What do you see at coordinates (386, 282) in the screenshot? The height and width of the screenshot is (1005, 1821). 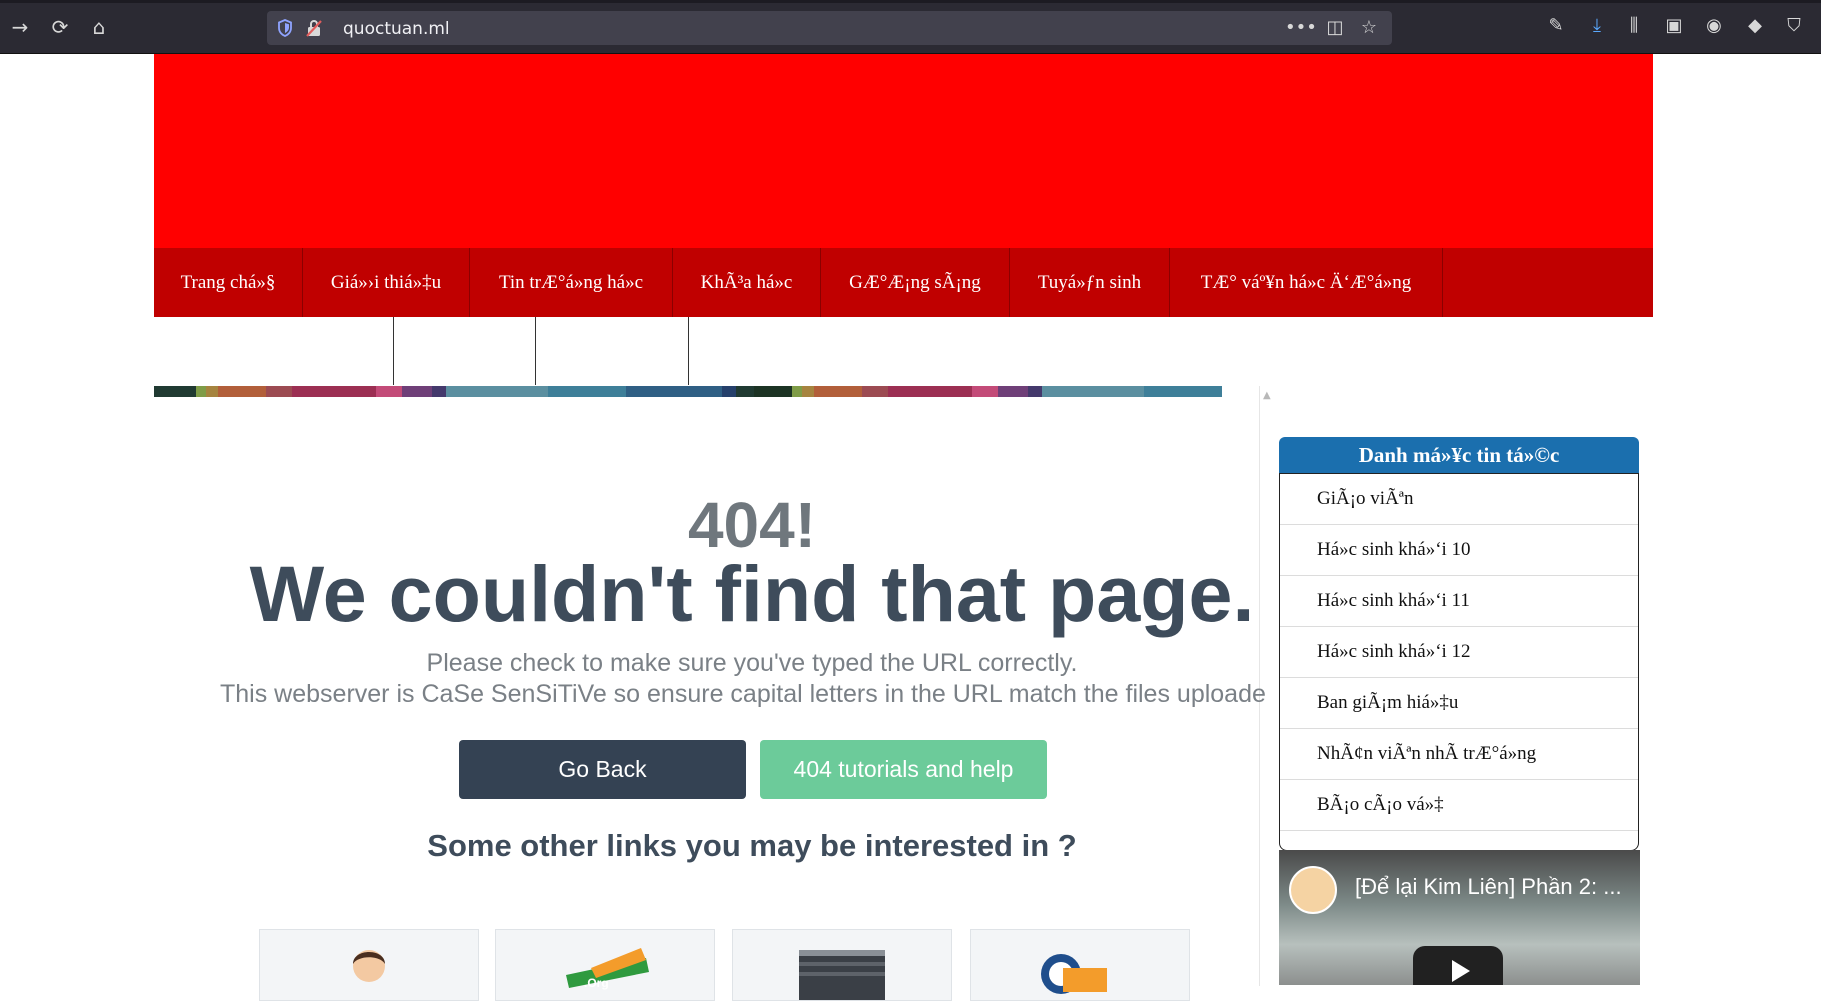 I see `nav-item-about: Giá»›i thiá»‡u` at bounding box center [386, 282].